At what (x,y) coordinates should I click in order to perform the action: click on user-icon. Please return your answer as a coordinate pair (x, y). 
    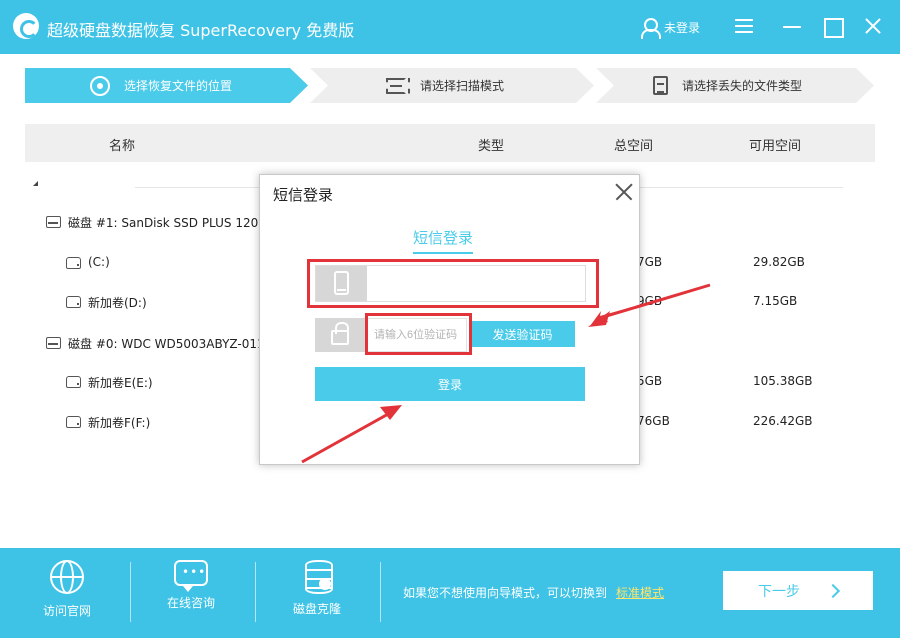
    Looking at the image, I should click on (650, 28).